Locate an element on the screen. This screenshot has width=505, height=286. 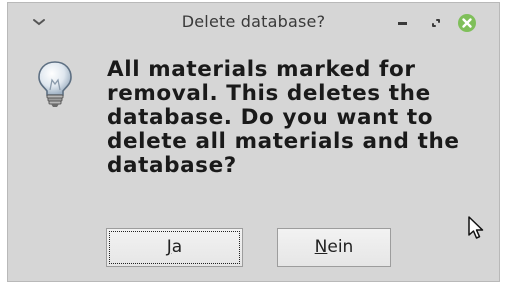
maximize-icon is located at coordinates (436, 23).